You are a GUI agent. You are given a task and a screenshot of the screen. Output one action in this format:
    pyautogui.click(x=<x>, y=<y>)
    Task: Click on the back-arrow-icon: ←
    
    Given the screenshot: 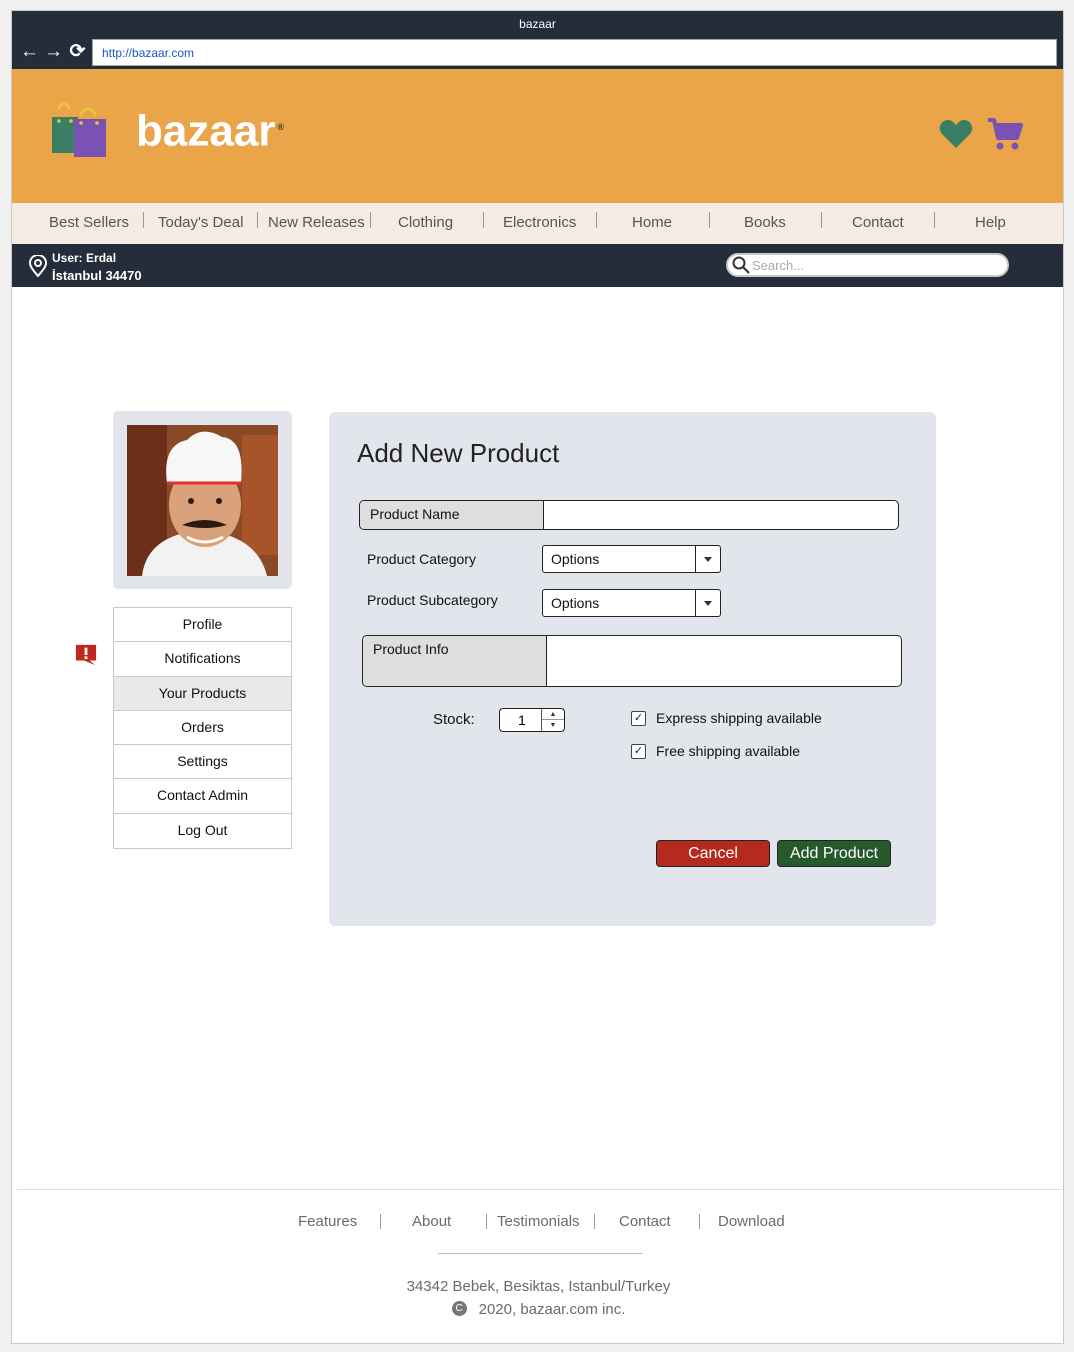 What is the action you would take?
    pyautogui.click(x=29, y=52)
    